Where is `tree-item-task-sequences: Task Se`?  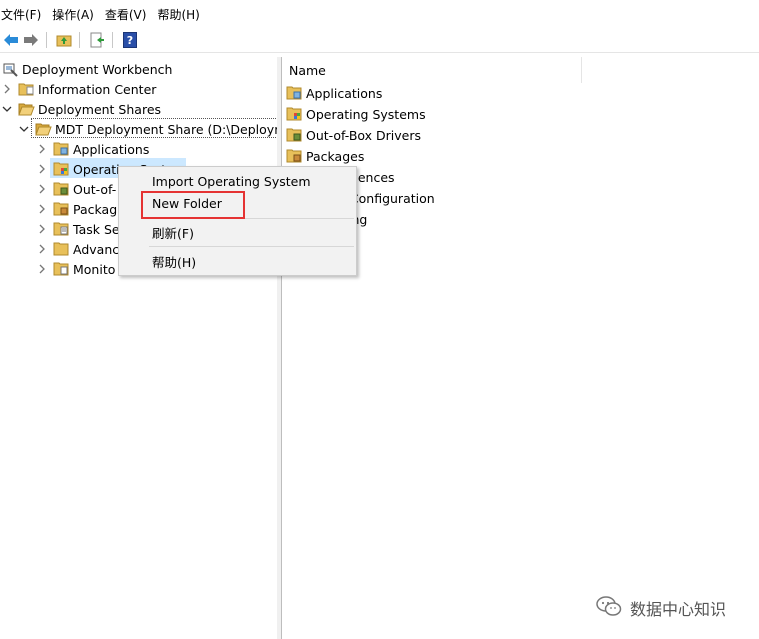 tree-item-task-sequences: Task Se is located at coordinates (78, 229).